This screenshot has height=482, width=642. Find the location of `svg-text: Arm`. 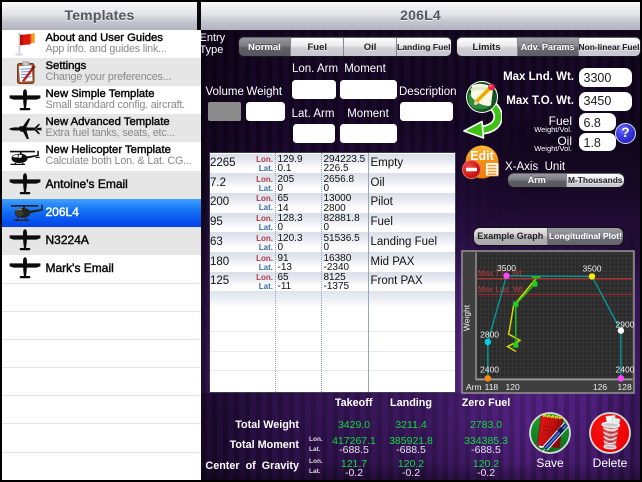

svg-text: Arm is located at coordinates (474, 387).